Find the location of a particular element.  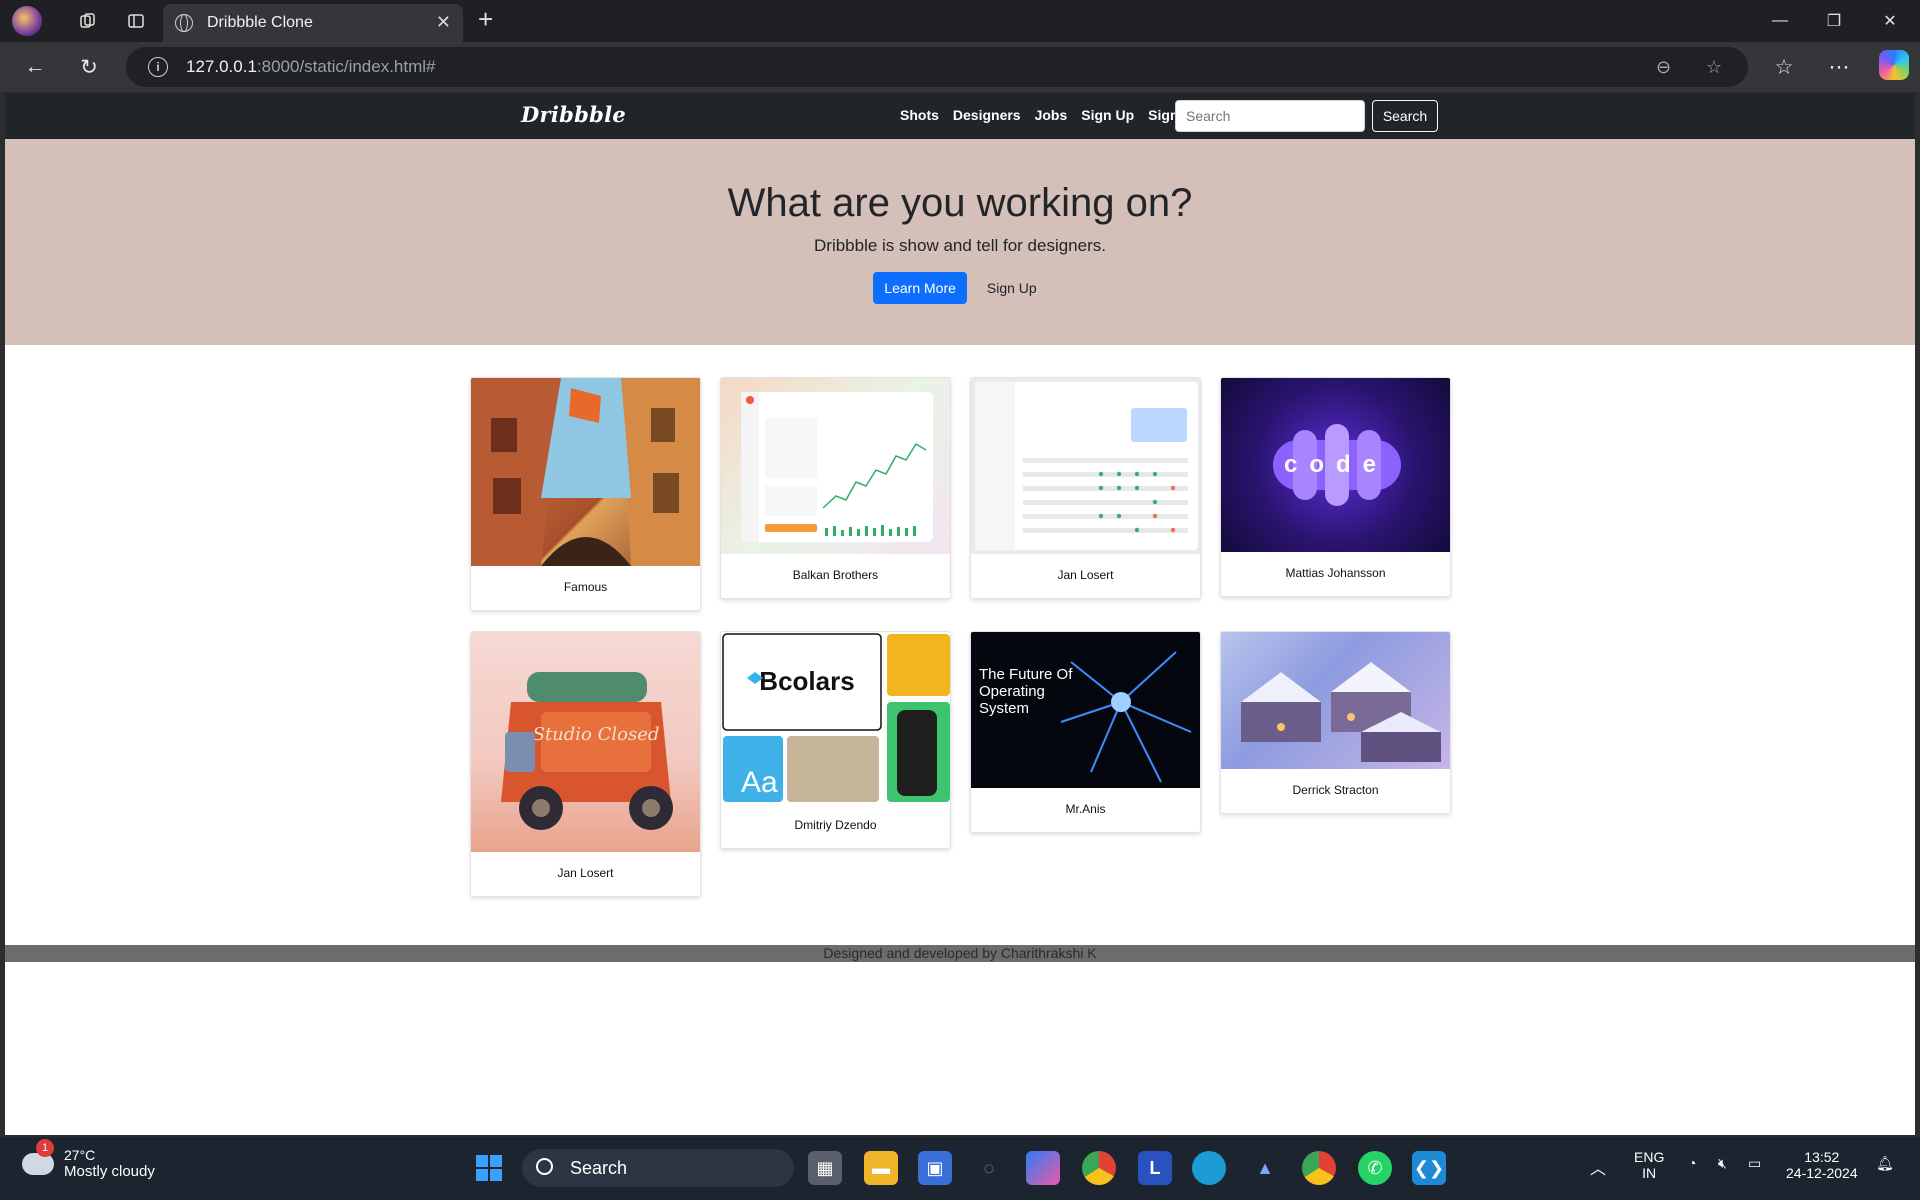

reload-button: ↻ is located at coordinates (89, 67).